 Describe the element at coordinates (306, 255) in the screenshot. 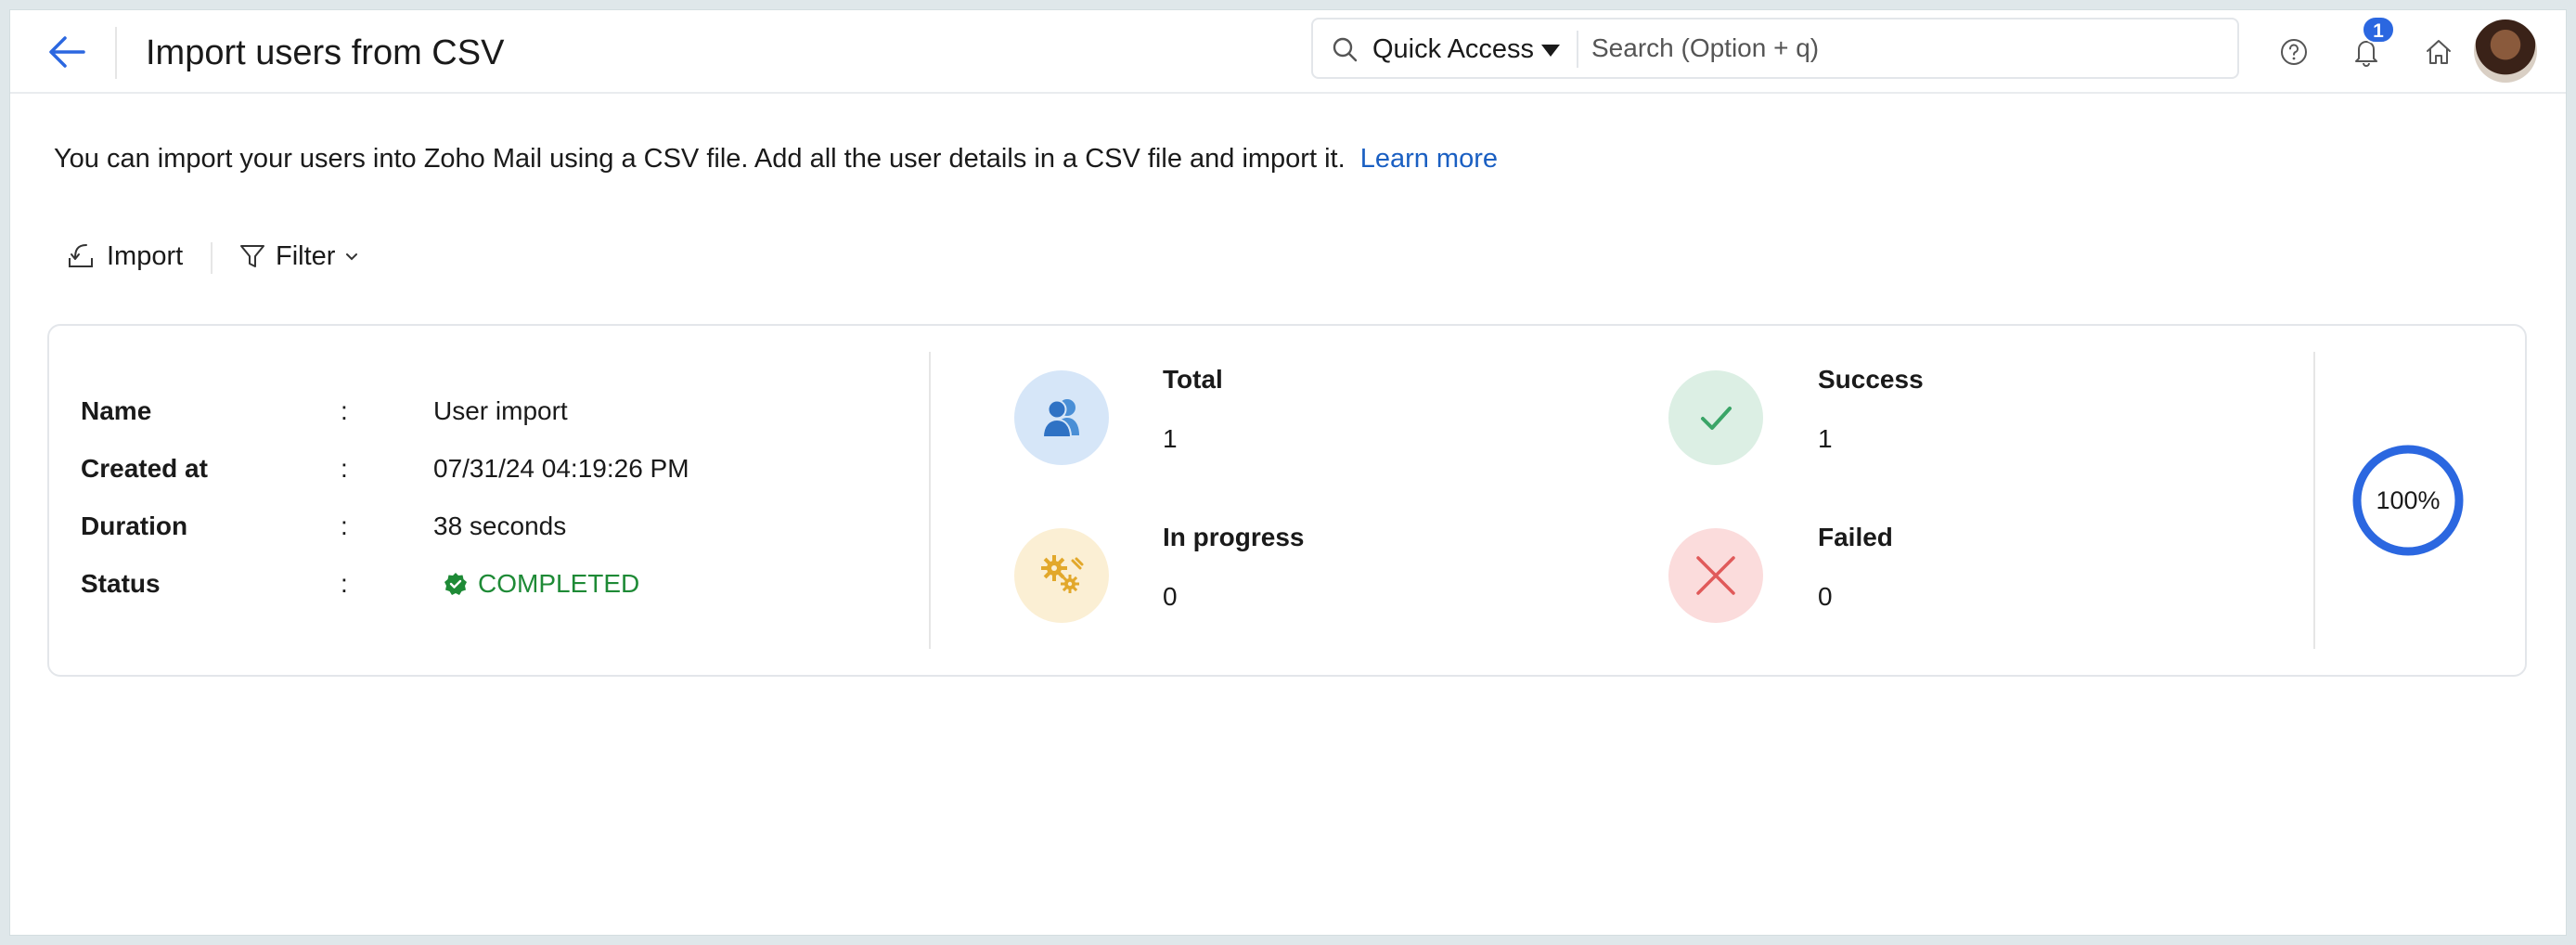

I see `filter-label: Filter` at that location.